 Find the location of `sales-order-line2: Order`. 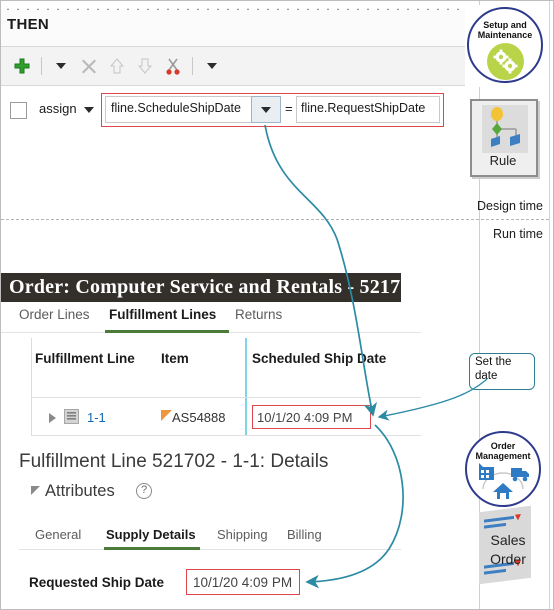

sales-order-line2: Order is located at coordinates (508, 559).